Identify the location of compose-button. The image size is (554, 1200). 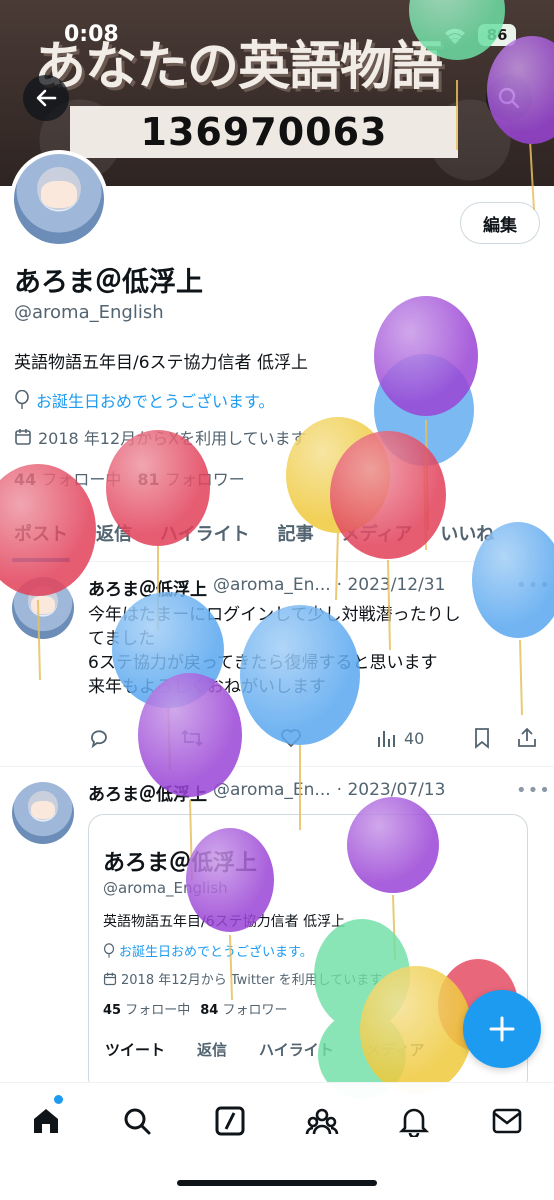
(502, 1029).